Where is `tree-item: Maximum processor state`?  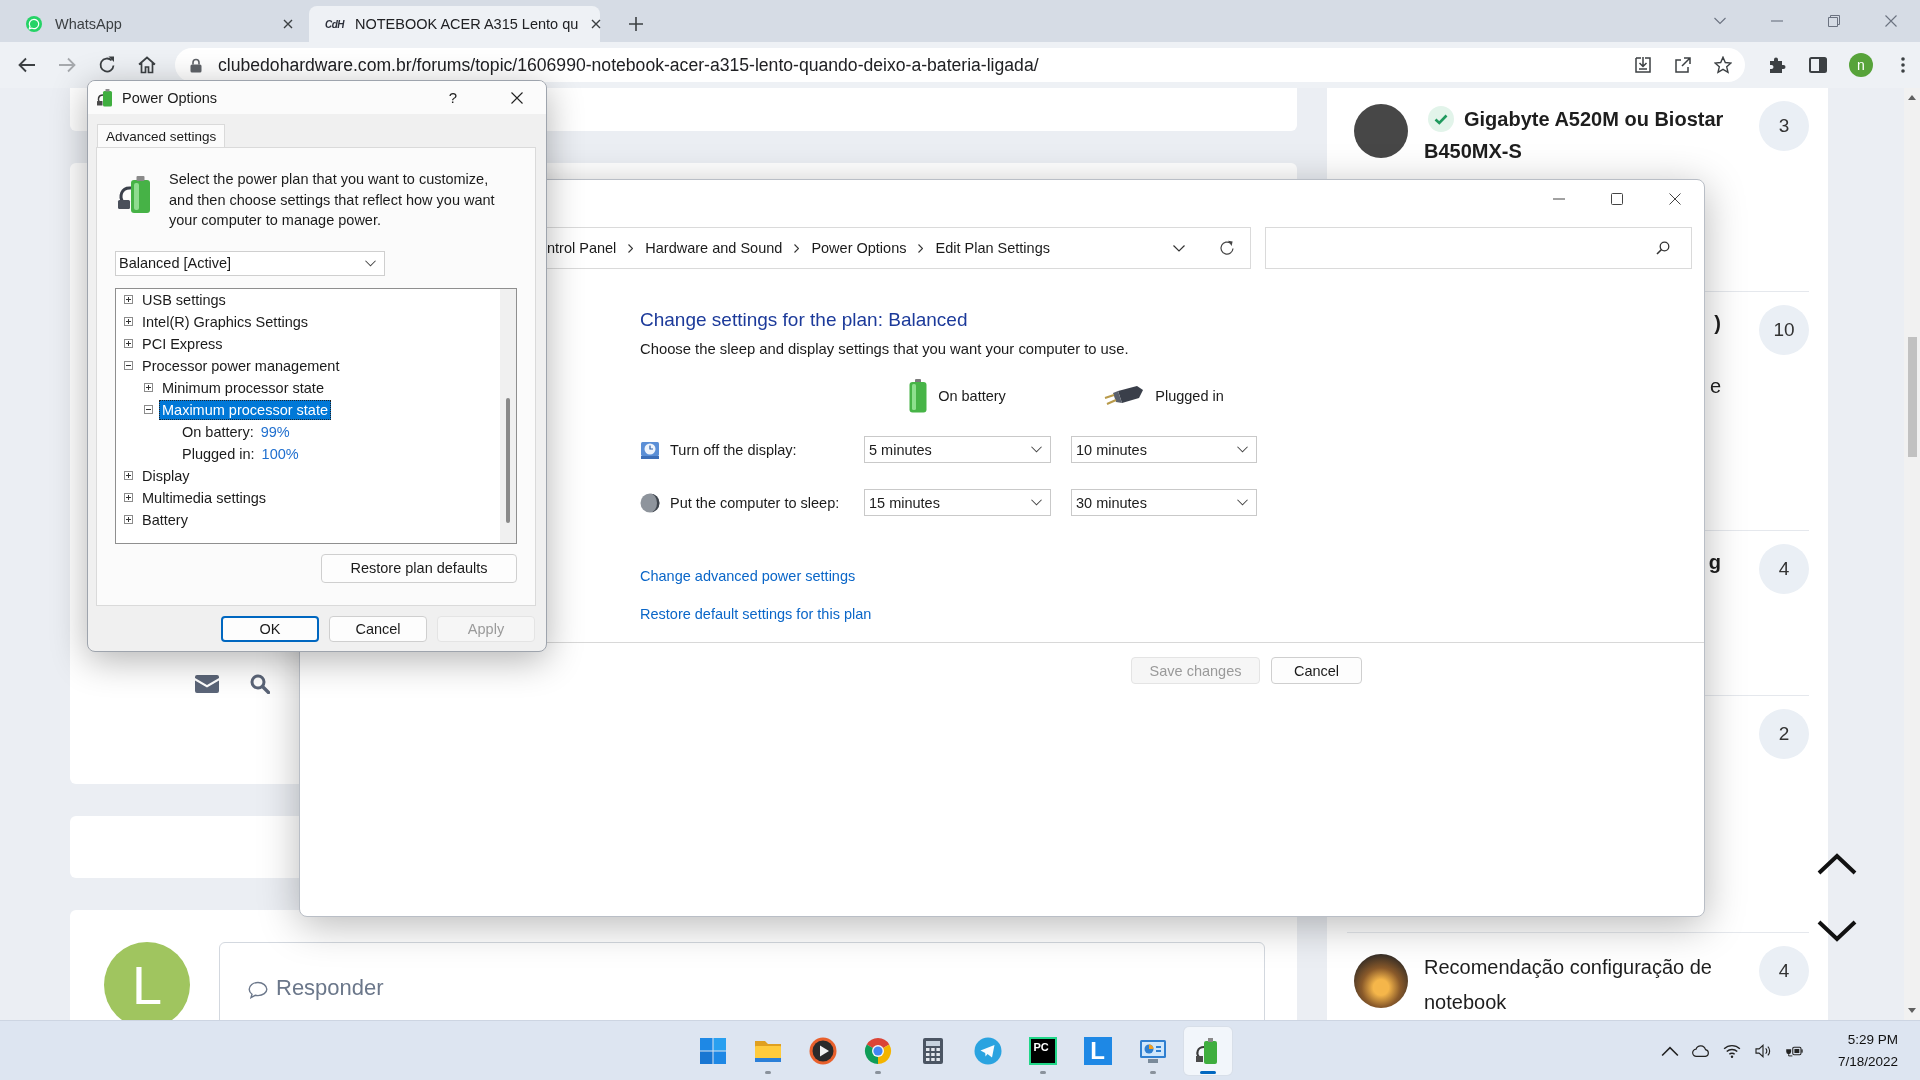
tree-item: Maximum processor state is located at coordinates (245, 409).